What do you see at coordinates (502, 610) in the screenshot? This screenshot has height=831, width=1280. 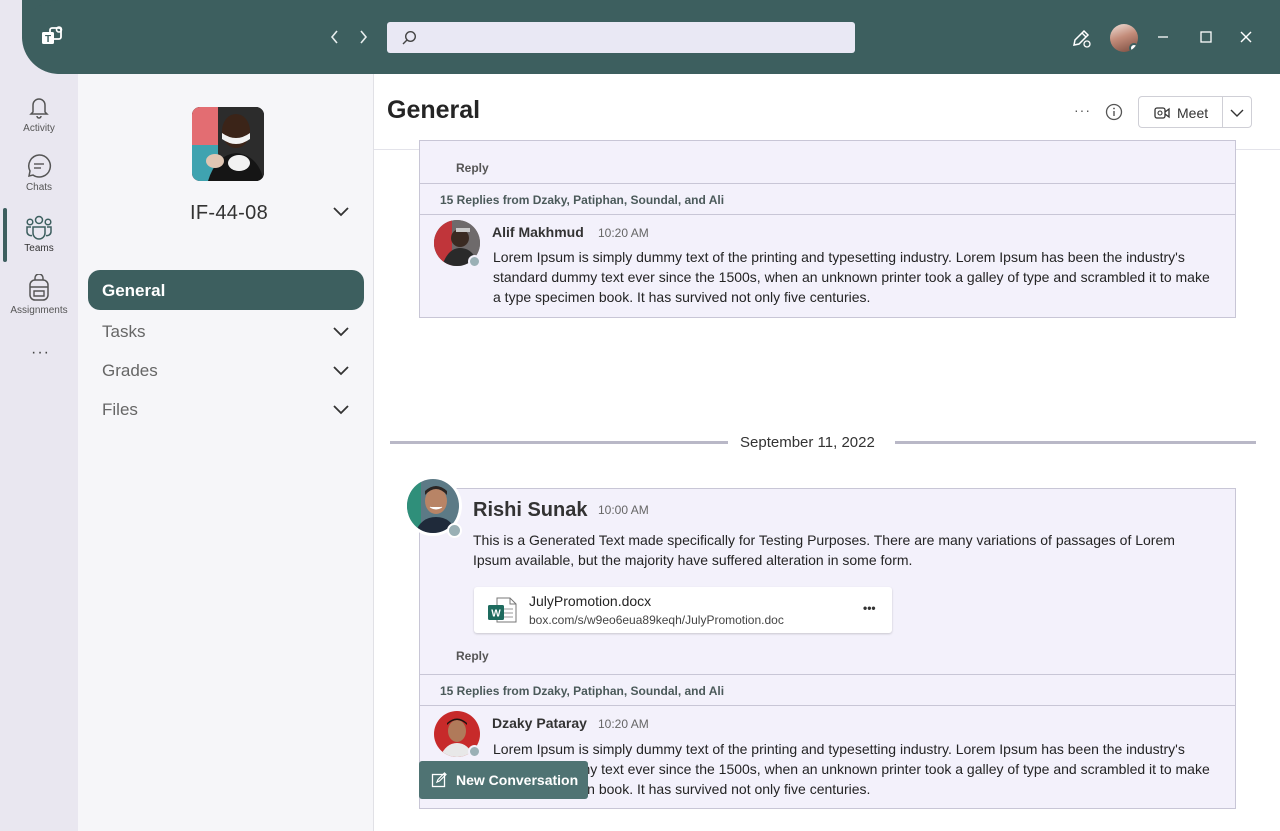 I see `word-document-icon: W` at bounding box center [502, 610].